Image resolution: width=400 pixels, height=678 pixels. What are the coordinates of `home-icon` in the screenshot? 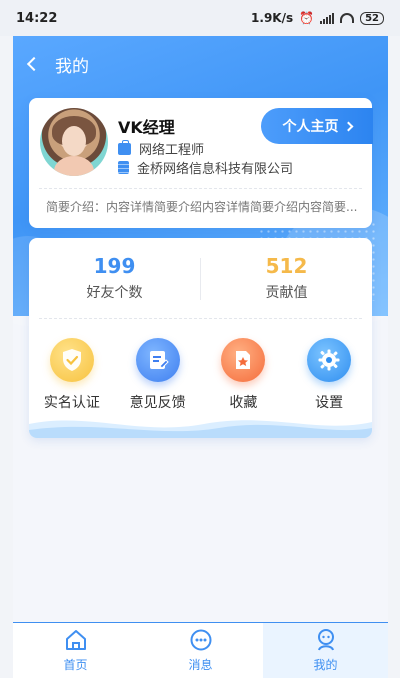 It's located at (75, 640).